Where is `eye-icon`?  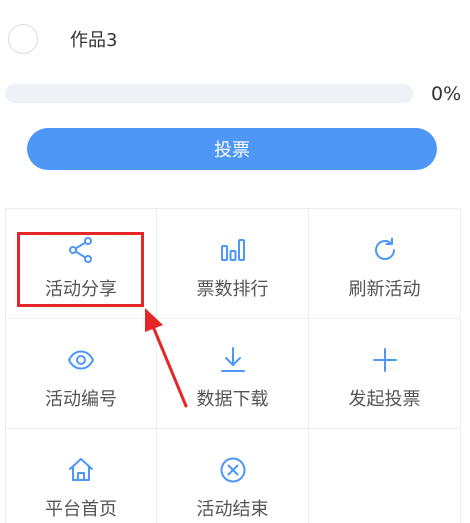 eye-icon is located at coordinates (81, 360).